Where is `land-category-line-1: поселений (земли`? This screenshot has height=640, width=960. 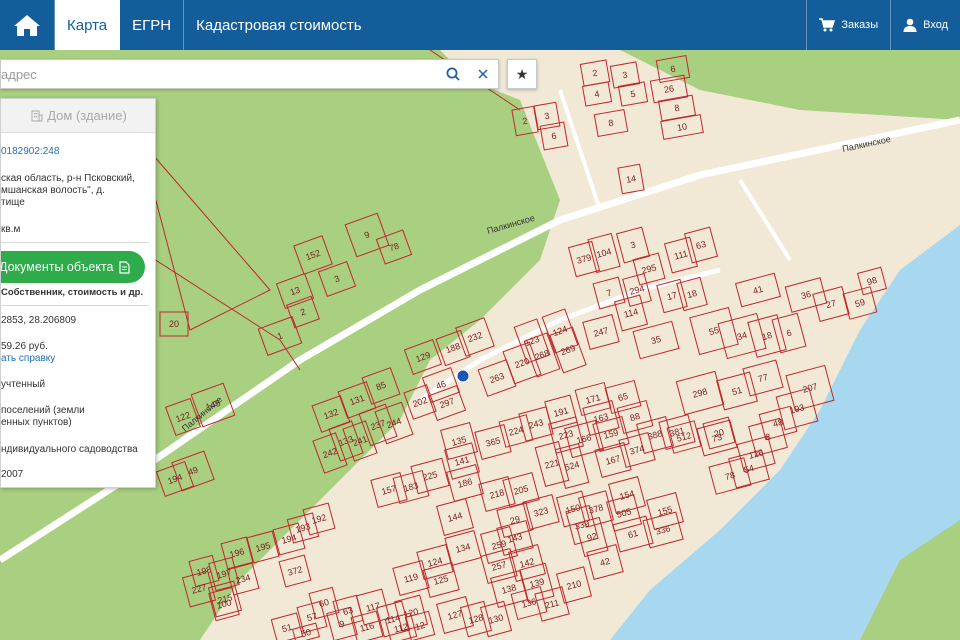
land-category-line-1: поселений (земли is located at coordinates (43, 410).